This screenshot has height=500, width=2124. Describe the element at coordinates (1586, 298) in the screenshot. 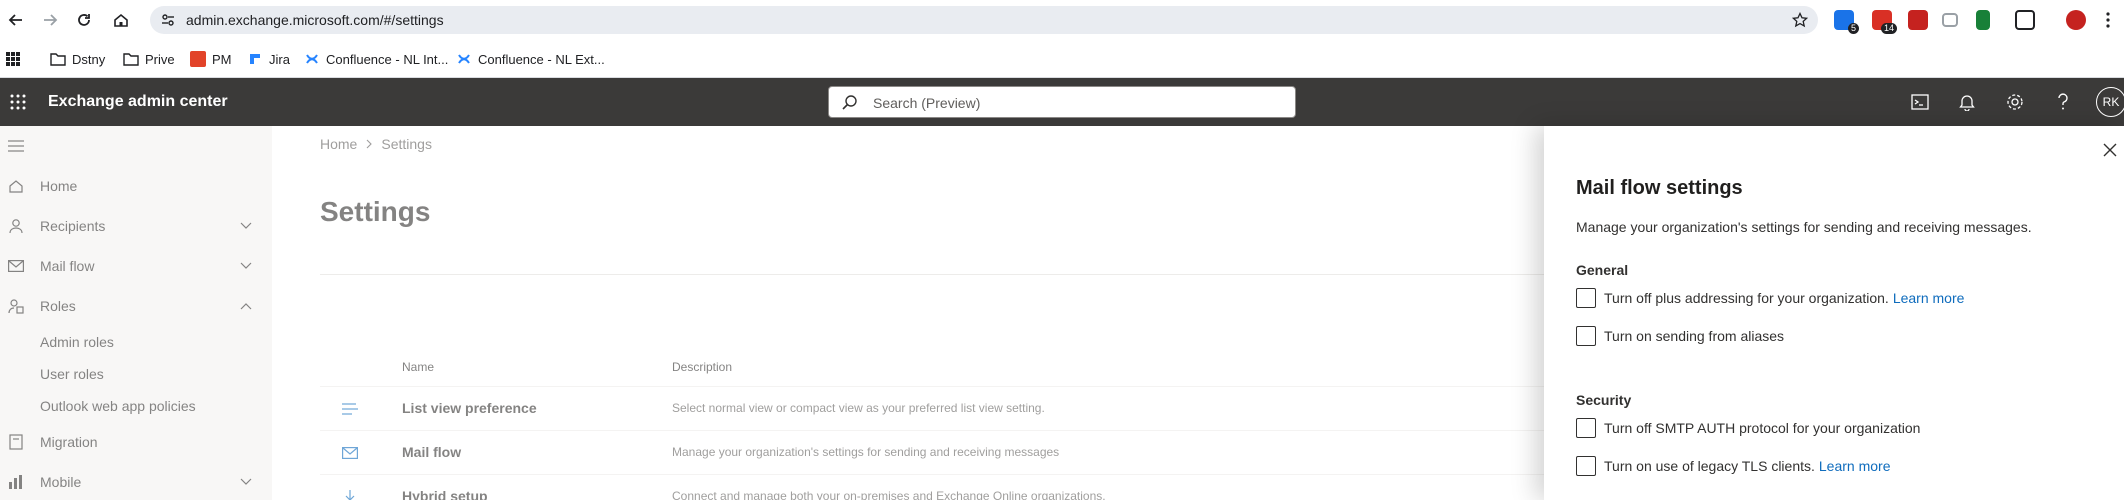

I see `plus-addressing-checkbox` at that location.